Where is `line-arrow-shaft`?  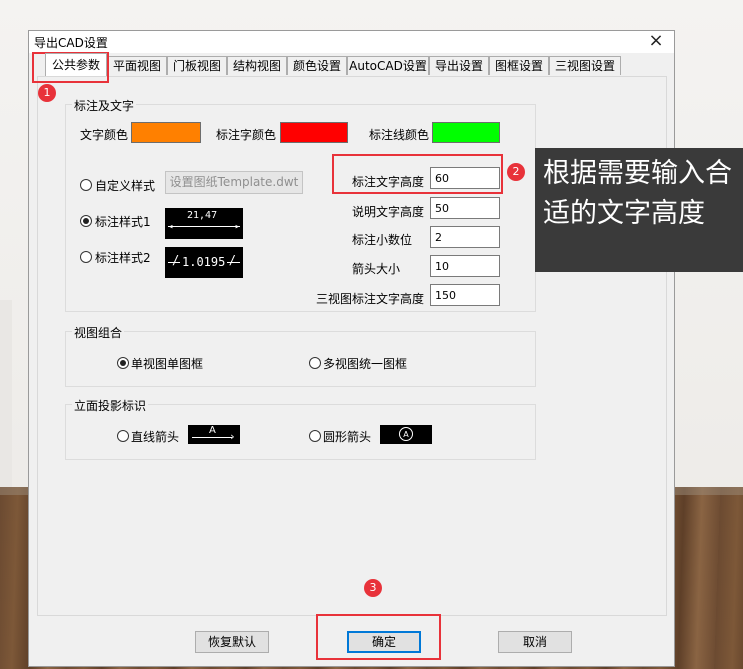 line-arrow-shaft is located at coordinates (212, 437).